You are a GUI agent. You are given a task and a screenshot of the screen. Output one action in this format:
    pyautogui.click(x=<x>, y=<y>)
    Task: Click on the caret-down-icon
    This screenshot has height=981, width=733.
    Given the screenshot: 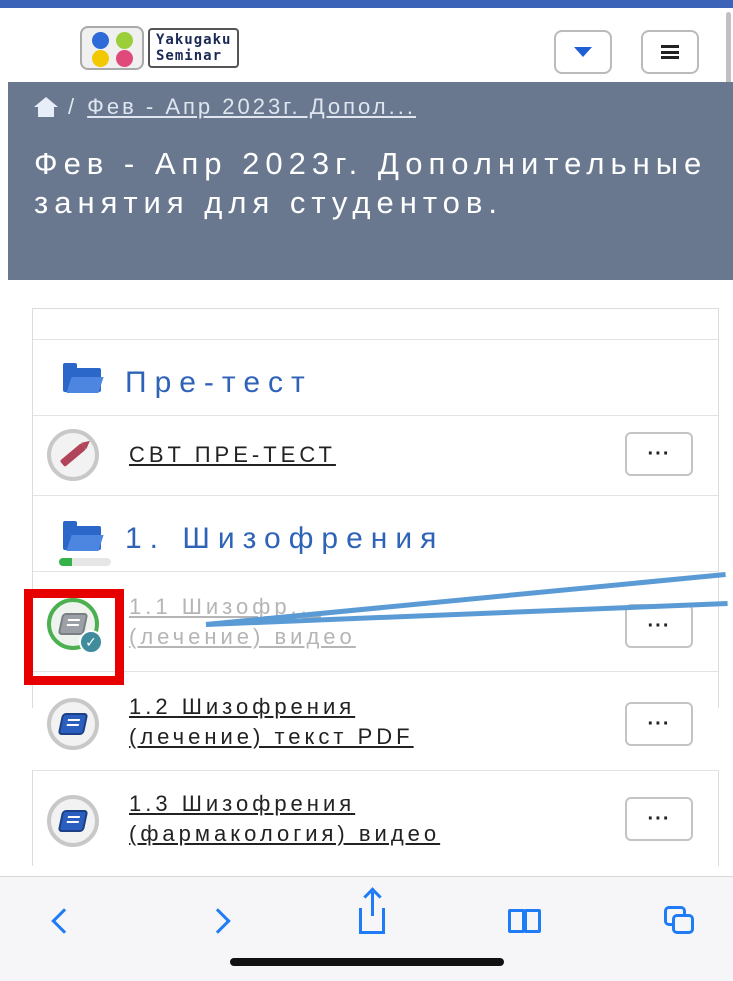 What is the action you would take?
    pyautogui.click(x=583, y=52)
    